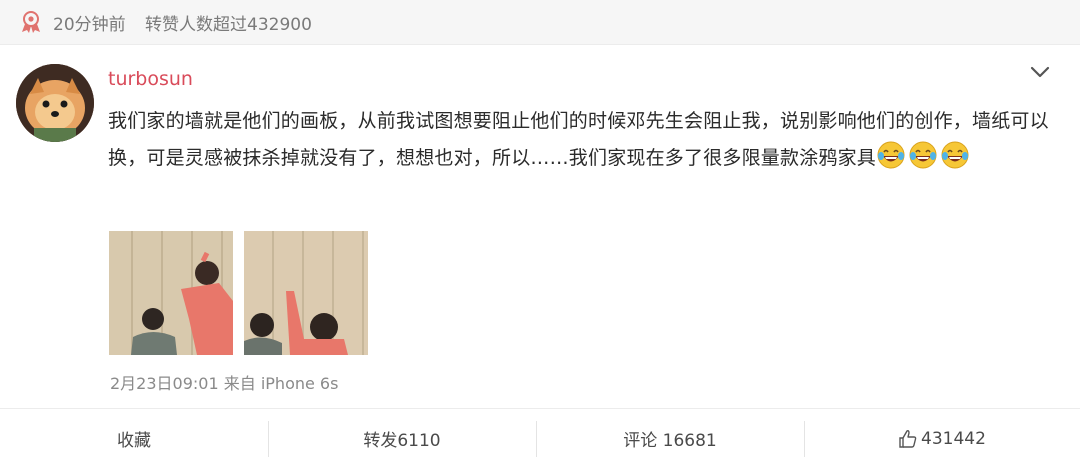  I want to click on favorite-button: 收藏, so click(134, 438).